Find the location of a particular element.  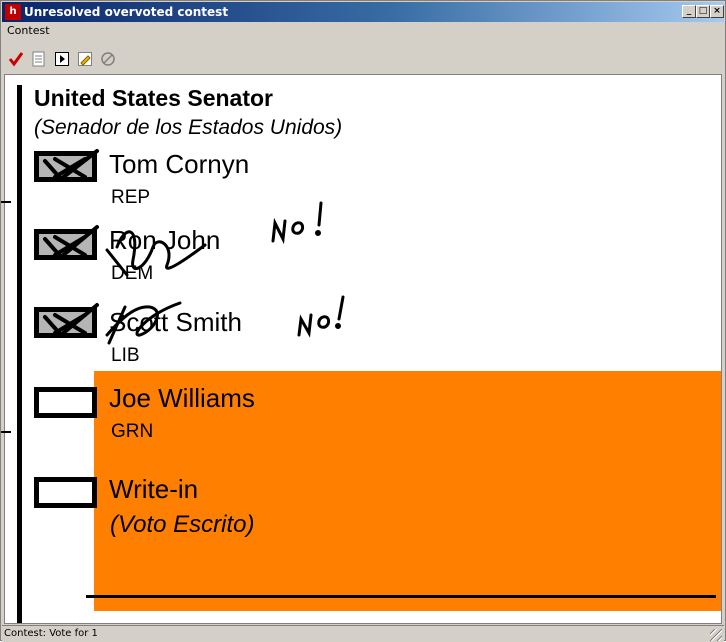

vote-target-write-in is located at coordinates (65, 492).